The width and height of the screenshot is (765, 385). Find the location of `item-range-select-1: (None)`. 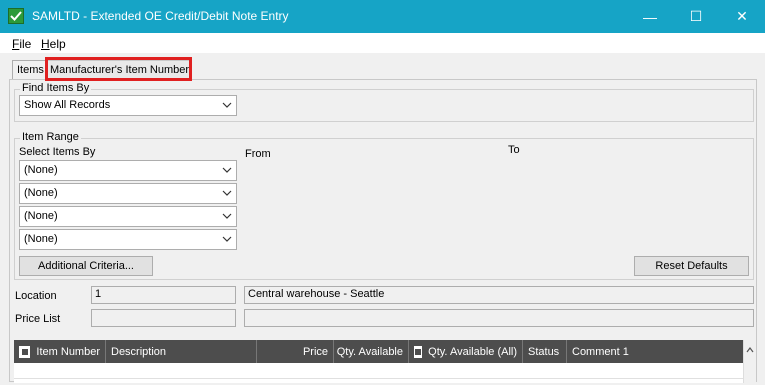

item-range-select-1: (None) is located at coordinates (128, 170).